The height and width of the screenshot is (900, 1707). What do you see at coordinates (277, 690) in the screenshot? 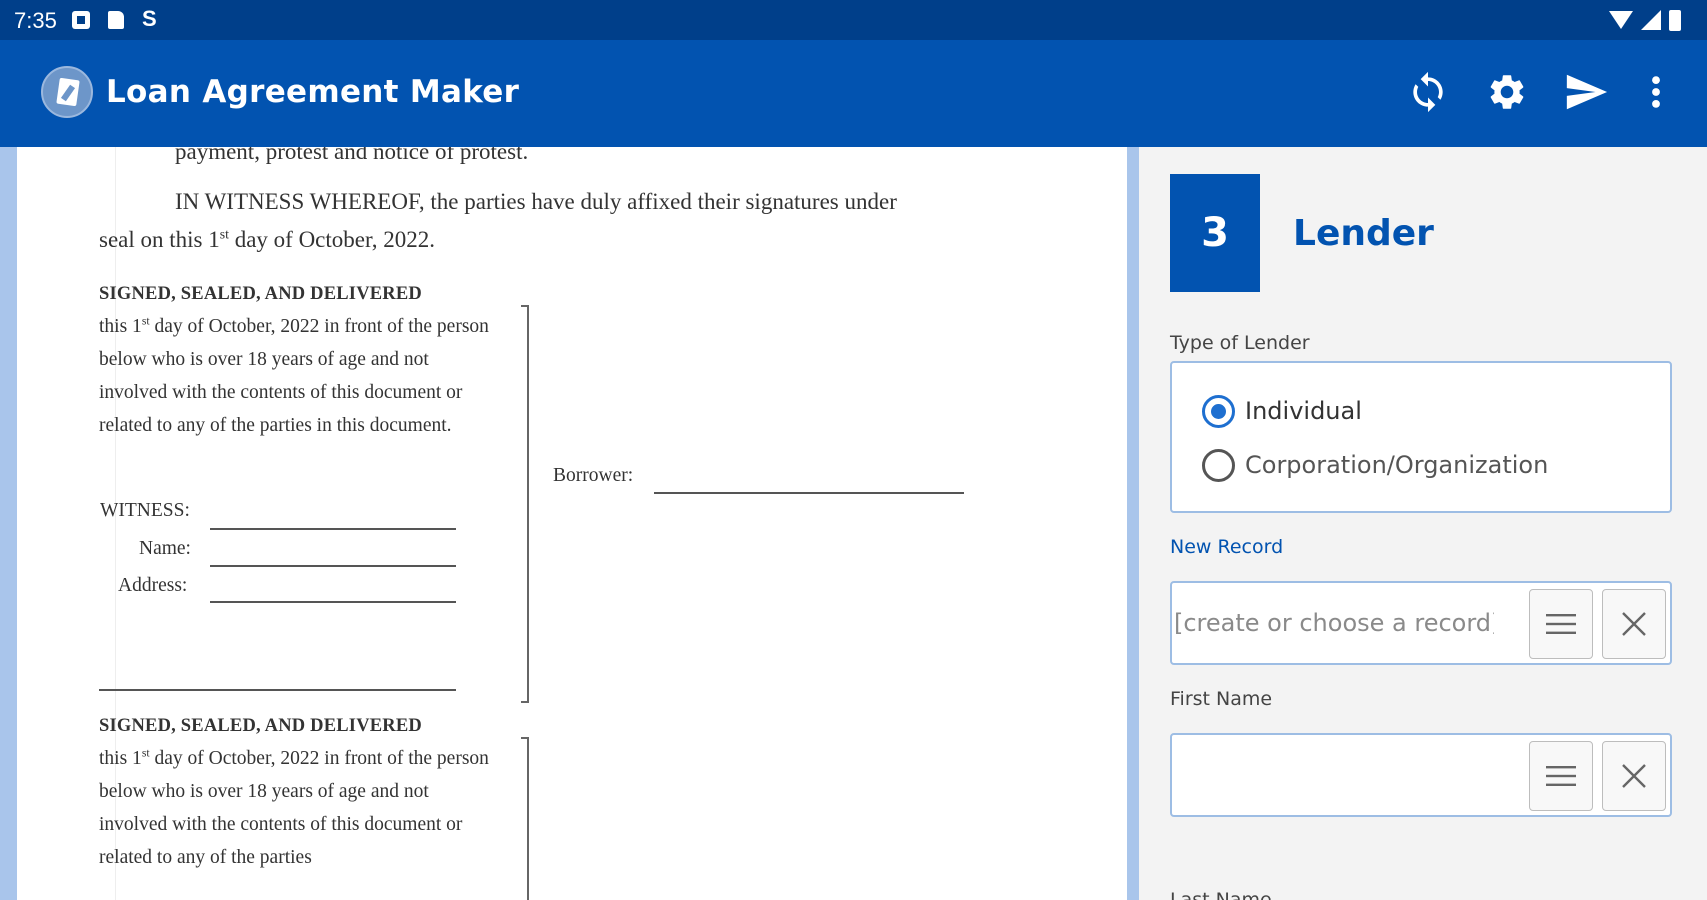
I see `witness-bottom-line` at bounding box center [277, 690].